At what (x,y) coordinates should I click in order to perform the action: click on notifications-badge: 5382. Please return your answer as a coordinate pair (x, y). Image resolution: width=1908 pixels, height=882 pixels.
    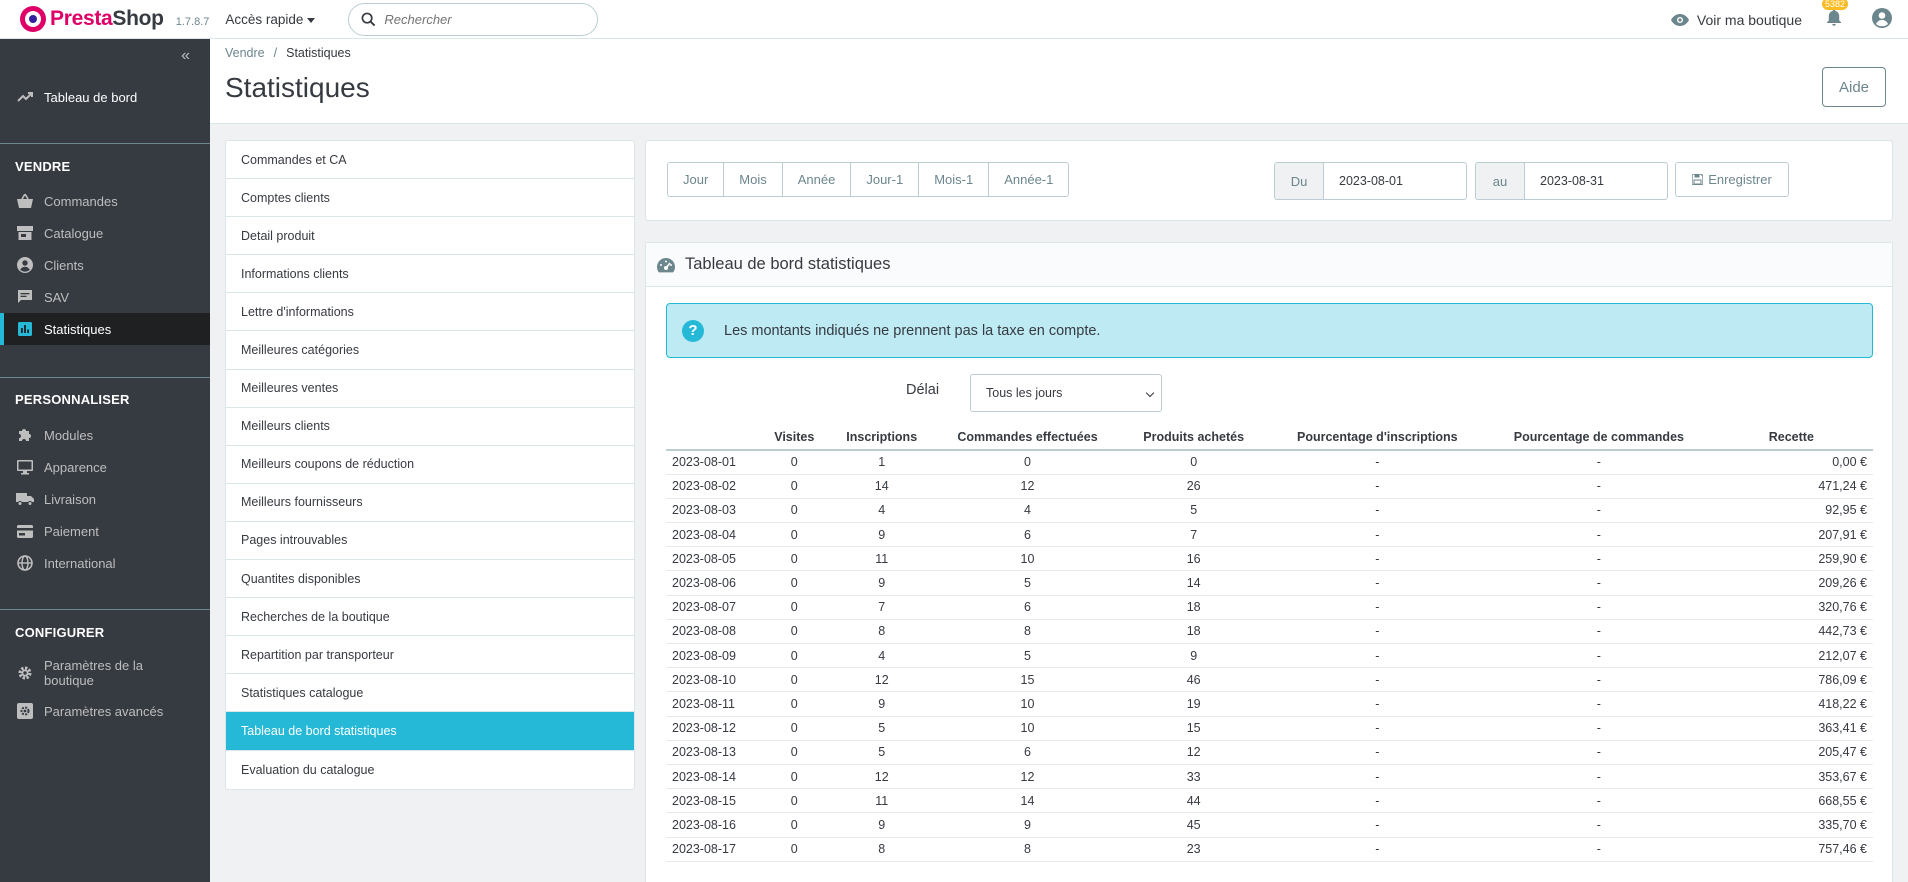
    Looking at the image, I should click on (1835, 5).